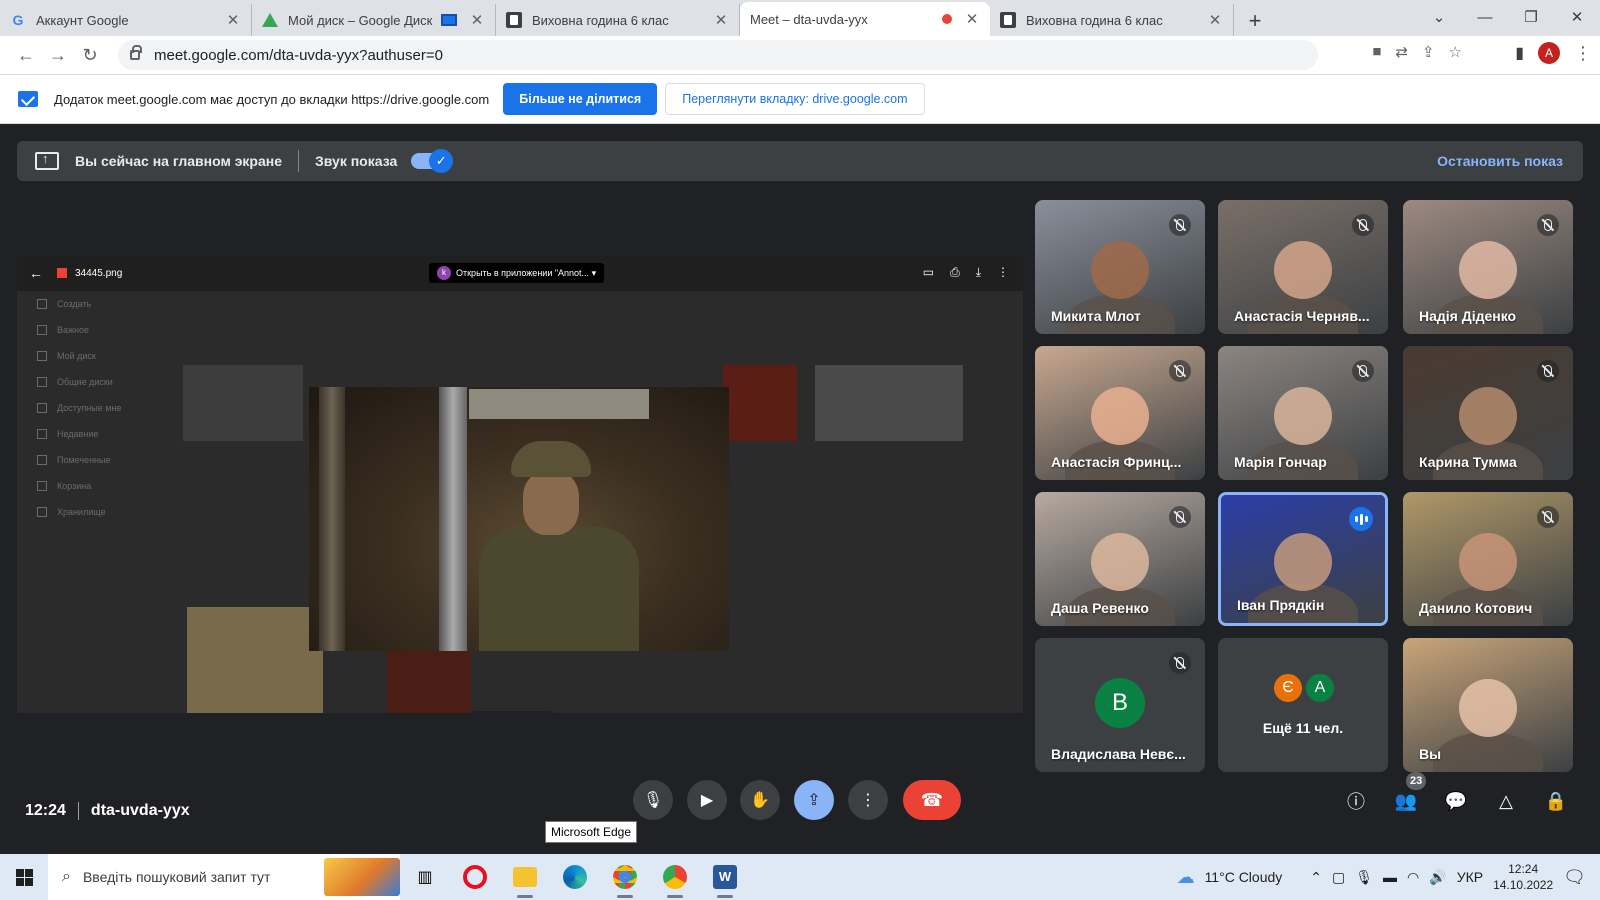  What do you see at coordinates (1112, 20) in the screenshot?
I see `tab-docs-2: Виховна година 6 клас ✕` at bounding box center [1112, 20].